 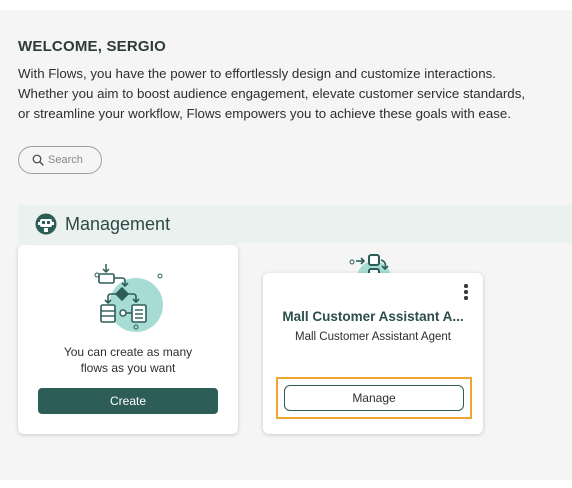 I want to click on kebab-menu-icon, so click(x=466, y=292).